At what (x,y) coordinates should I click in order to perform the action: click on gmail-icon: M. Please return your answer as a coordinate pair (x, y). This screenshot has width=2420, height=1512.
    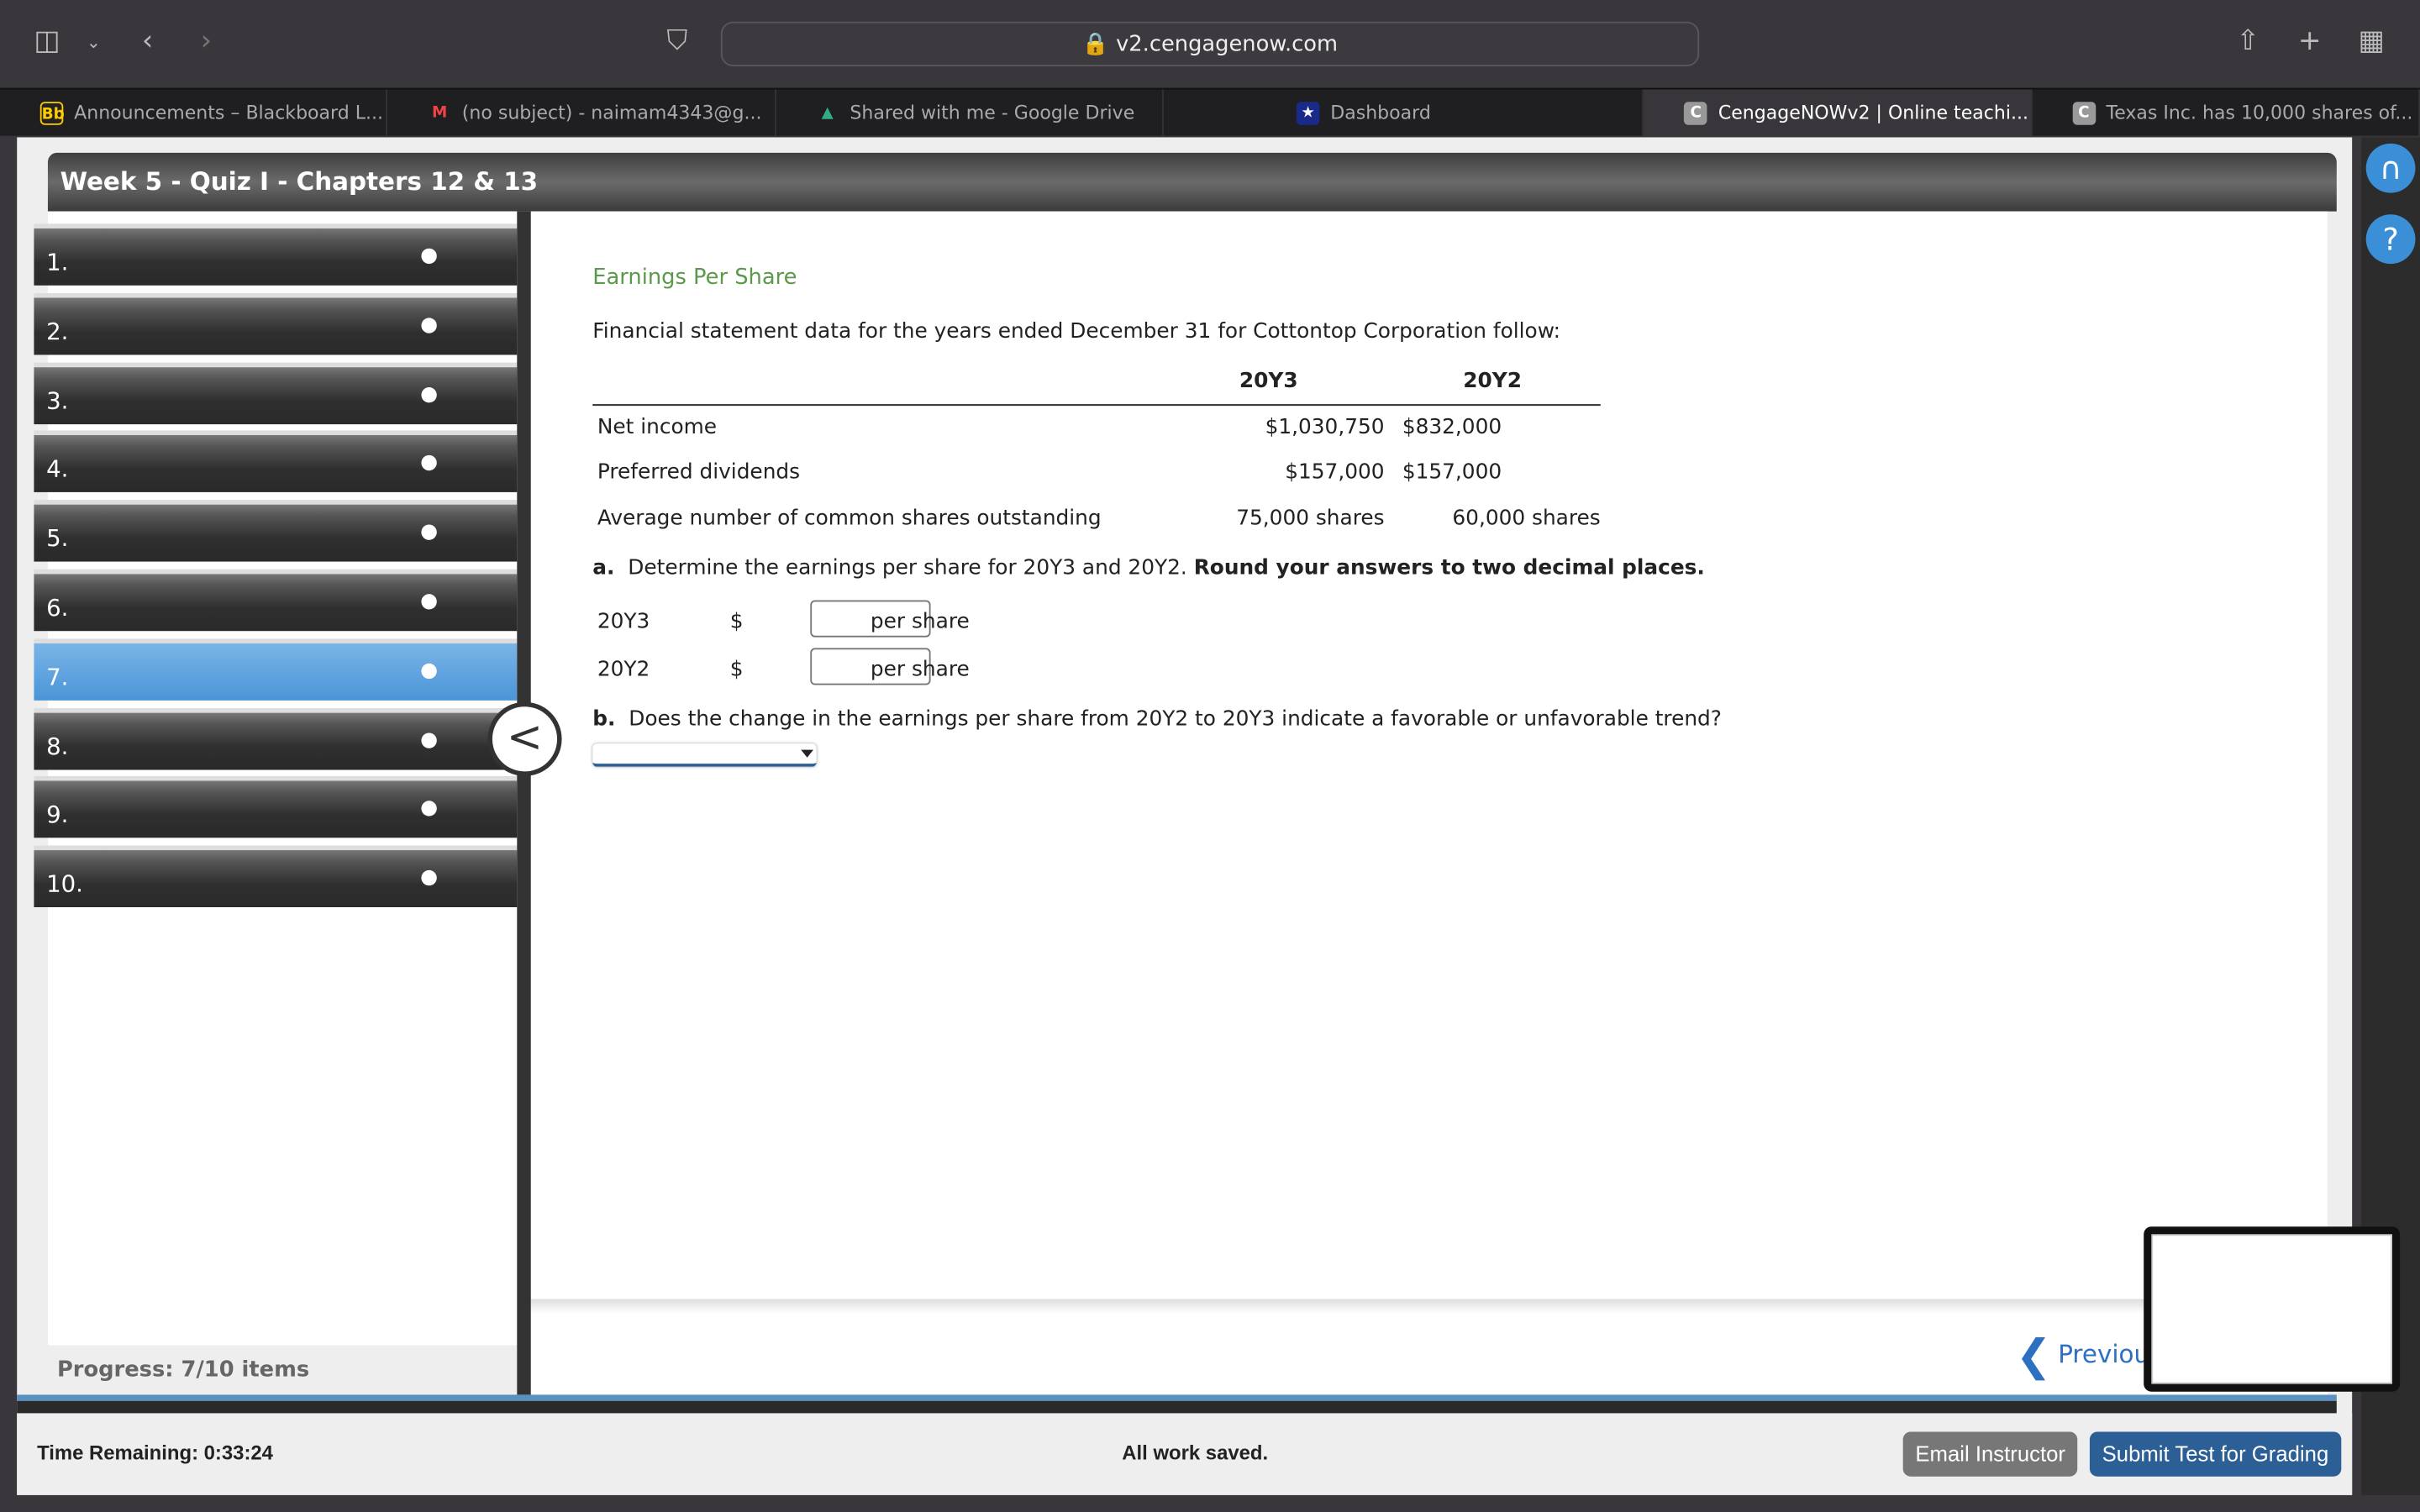
    Looking at the image, I should click on (439, 113).